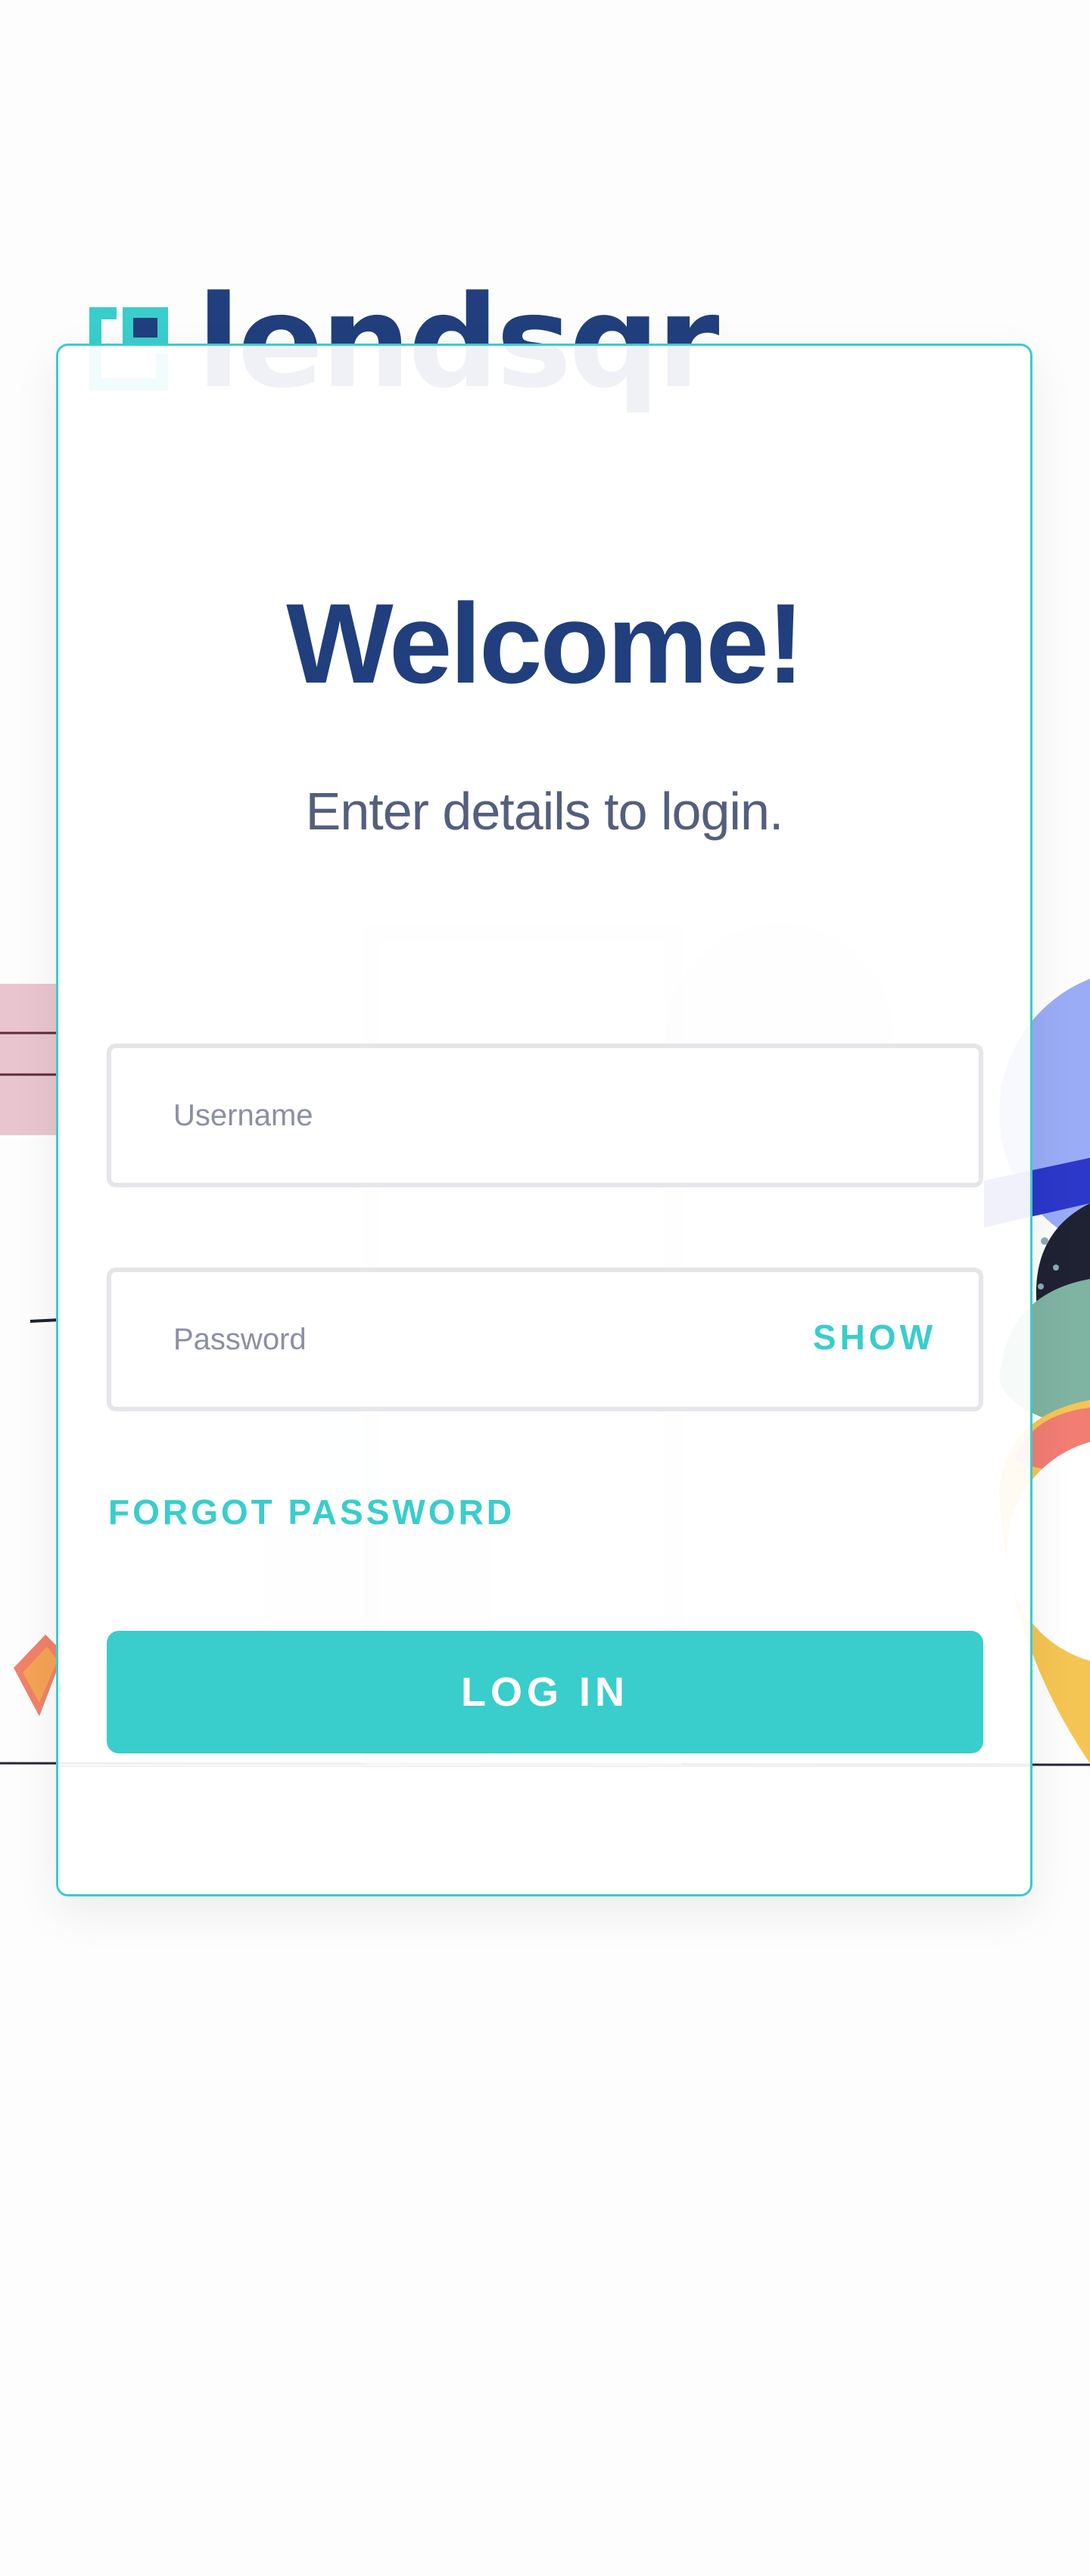 The width and height of the screenshot is (1090, 2576). Describe the element at coordinates (455, 1339) in the screenshot. I see `password-input` at that location.